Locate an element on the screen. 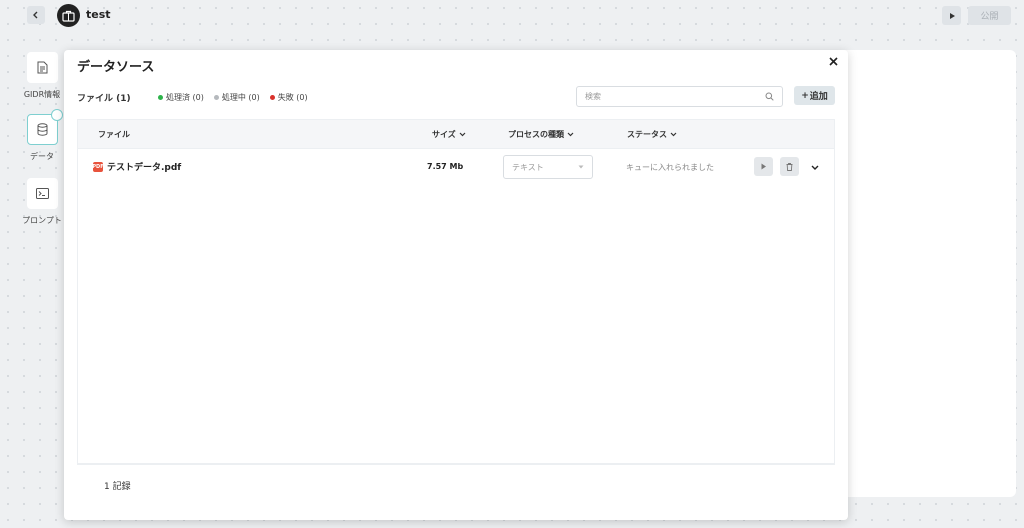 Image resolution: width=1024 pixels, height=528 pixels. legend-label: 処理済 (0) is located at coordinates (185, 97).